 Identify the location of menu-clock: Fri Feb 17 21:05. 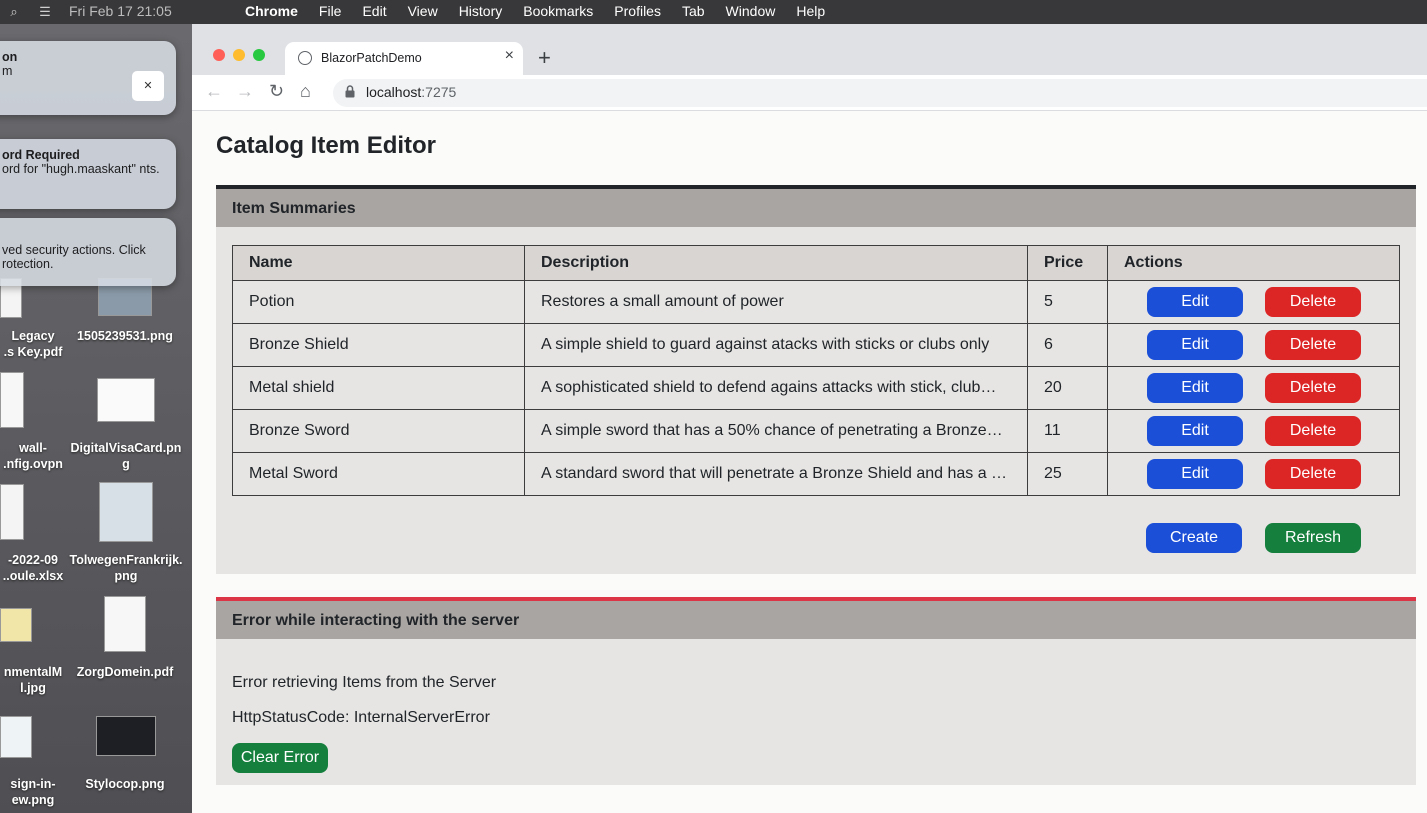
(120, 11).